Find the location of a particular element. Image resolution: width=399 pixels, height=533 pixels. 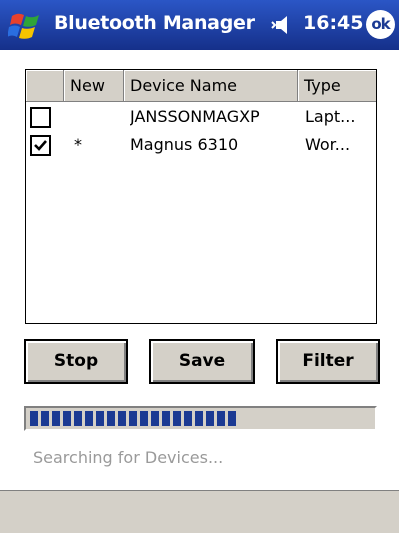

column-header-device-name: Device Name is located at coordinates (211, 85).